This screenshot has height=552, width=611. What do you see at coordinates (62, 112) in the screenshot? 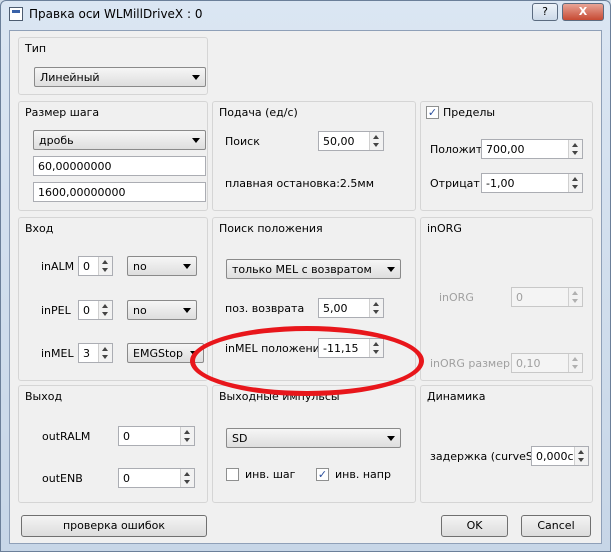
I see `step-size-group-title: Размер шага` at bounding box center [62, 112].